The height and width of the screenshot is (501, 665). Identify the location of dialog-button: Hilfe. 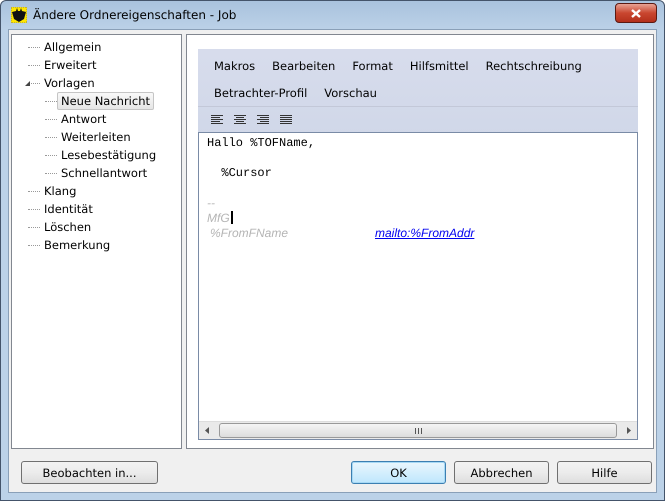
(604, 472).